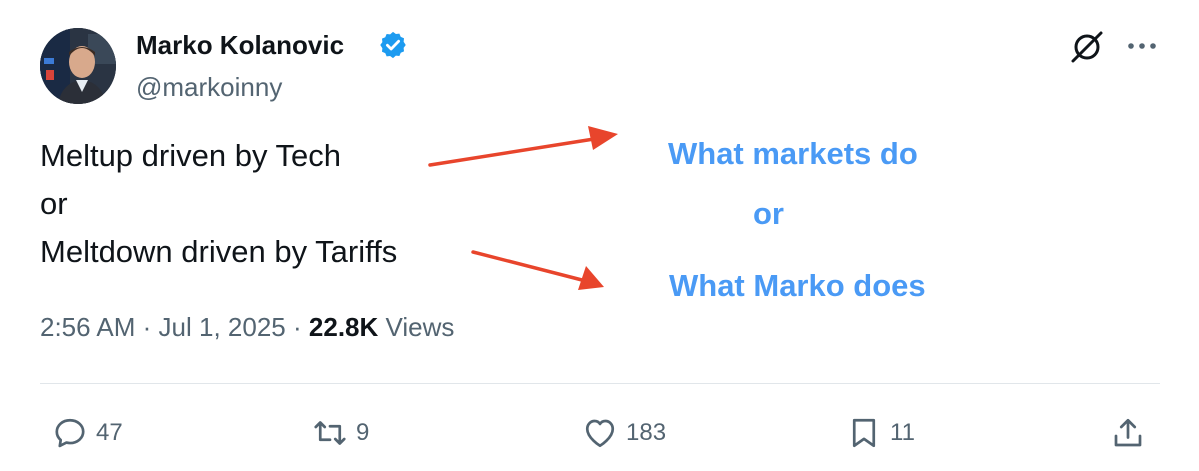 Image resolution: width=1199 pixels, height=471 pixels. Describe the element at coordinates (902, 432) in the screenshot. I see `bookmark-count: 11` at that location.